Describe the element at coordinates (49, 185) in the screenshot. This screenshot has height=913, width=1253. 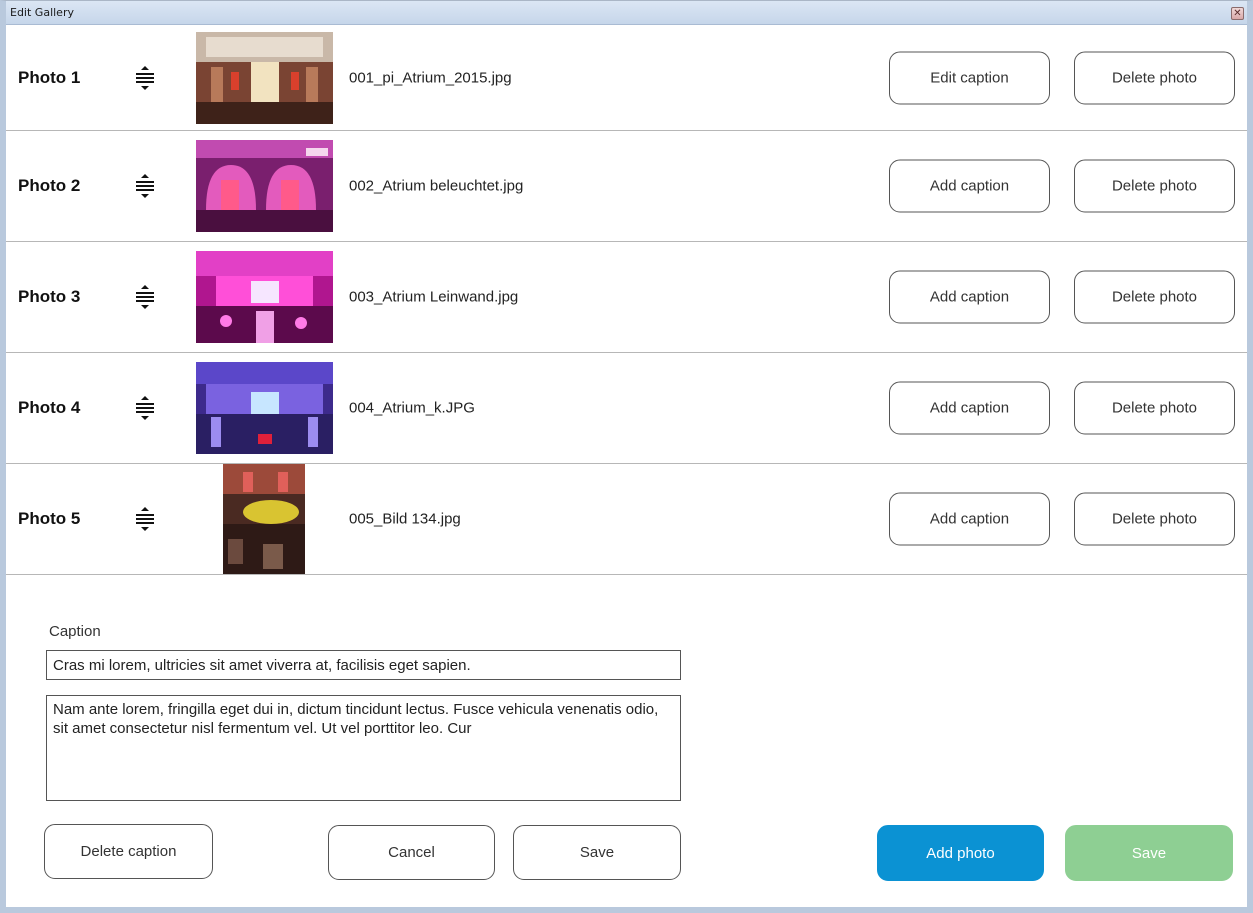
I see `photo-label: Photo 2` at that location.